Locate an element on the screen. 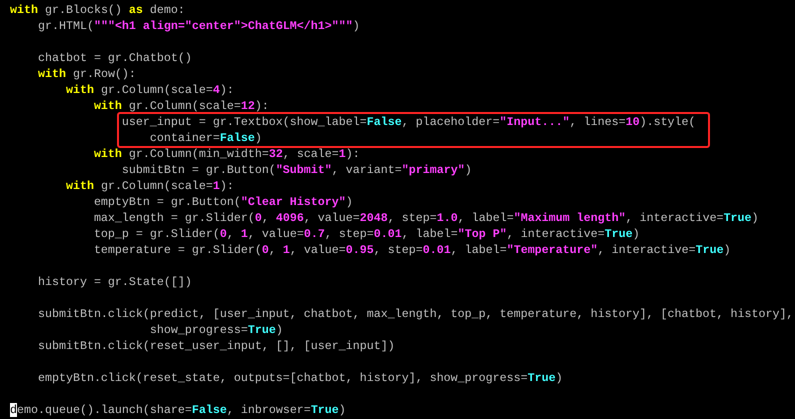  code-line: submitBtn.click(reset_user_input, [], [user_input]) is located at coordinates (216, 346).